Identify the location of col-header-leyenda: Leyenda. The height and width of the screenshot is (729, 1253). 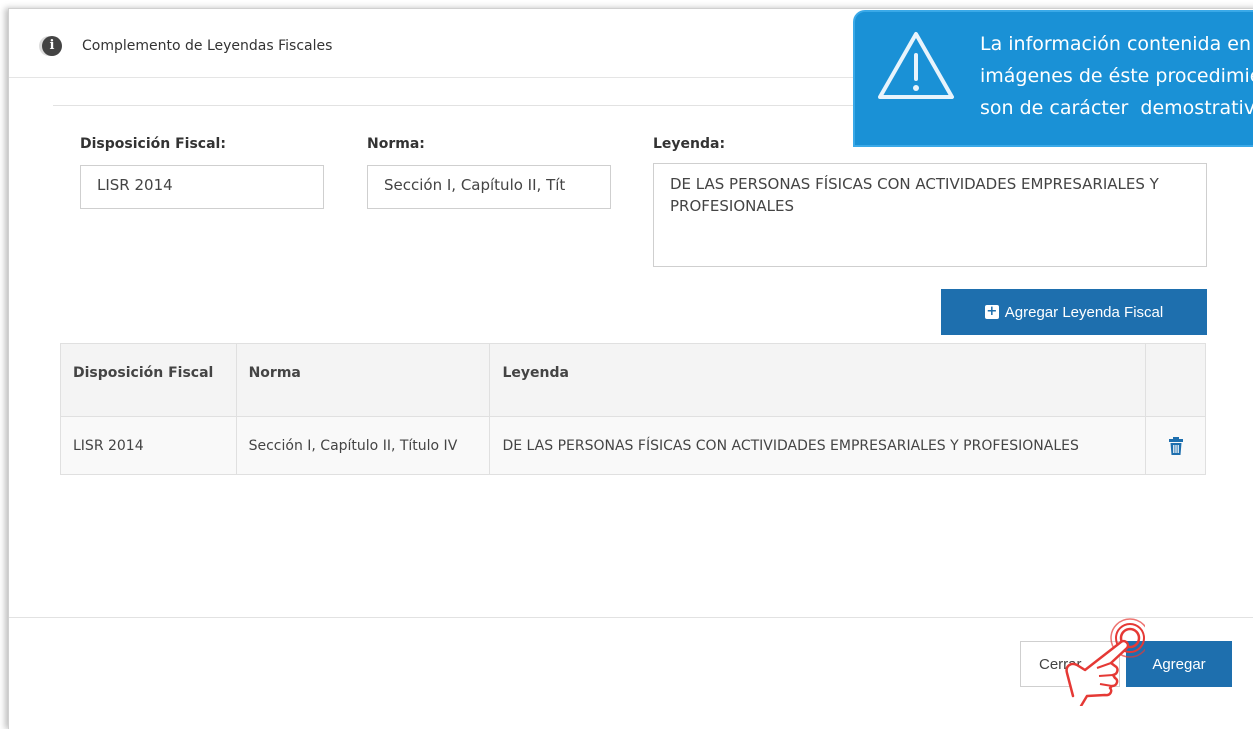
(818, 380).